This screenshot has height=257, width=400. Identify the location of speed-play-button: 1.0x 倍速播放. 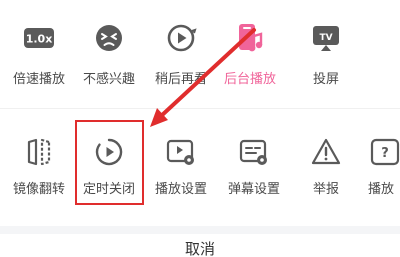
(39, 50).